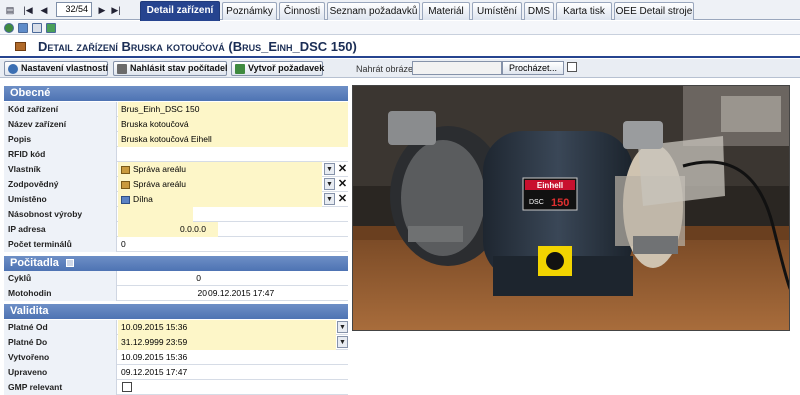  What do you see at coordinates (539, 11) in the screenshot?
I see `tab-dms: DMS` at bounding box center [539, 11].